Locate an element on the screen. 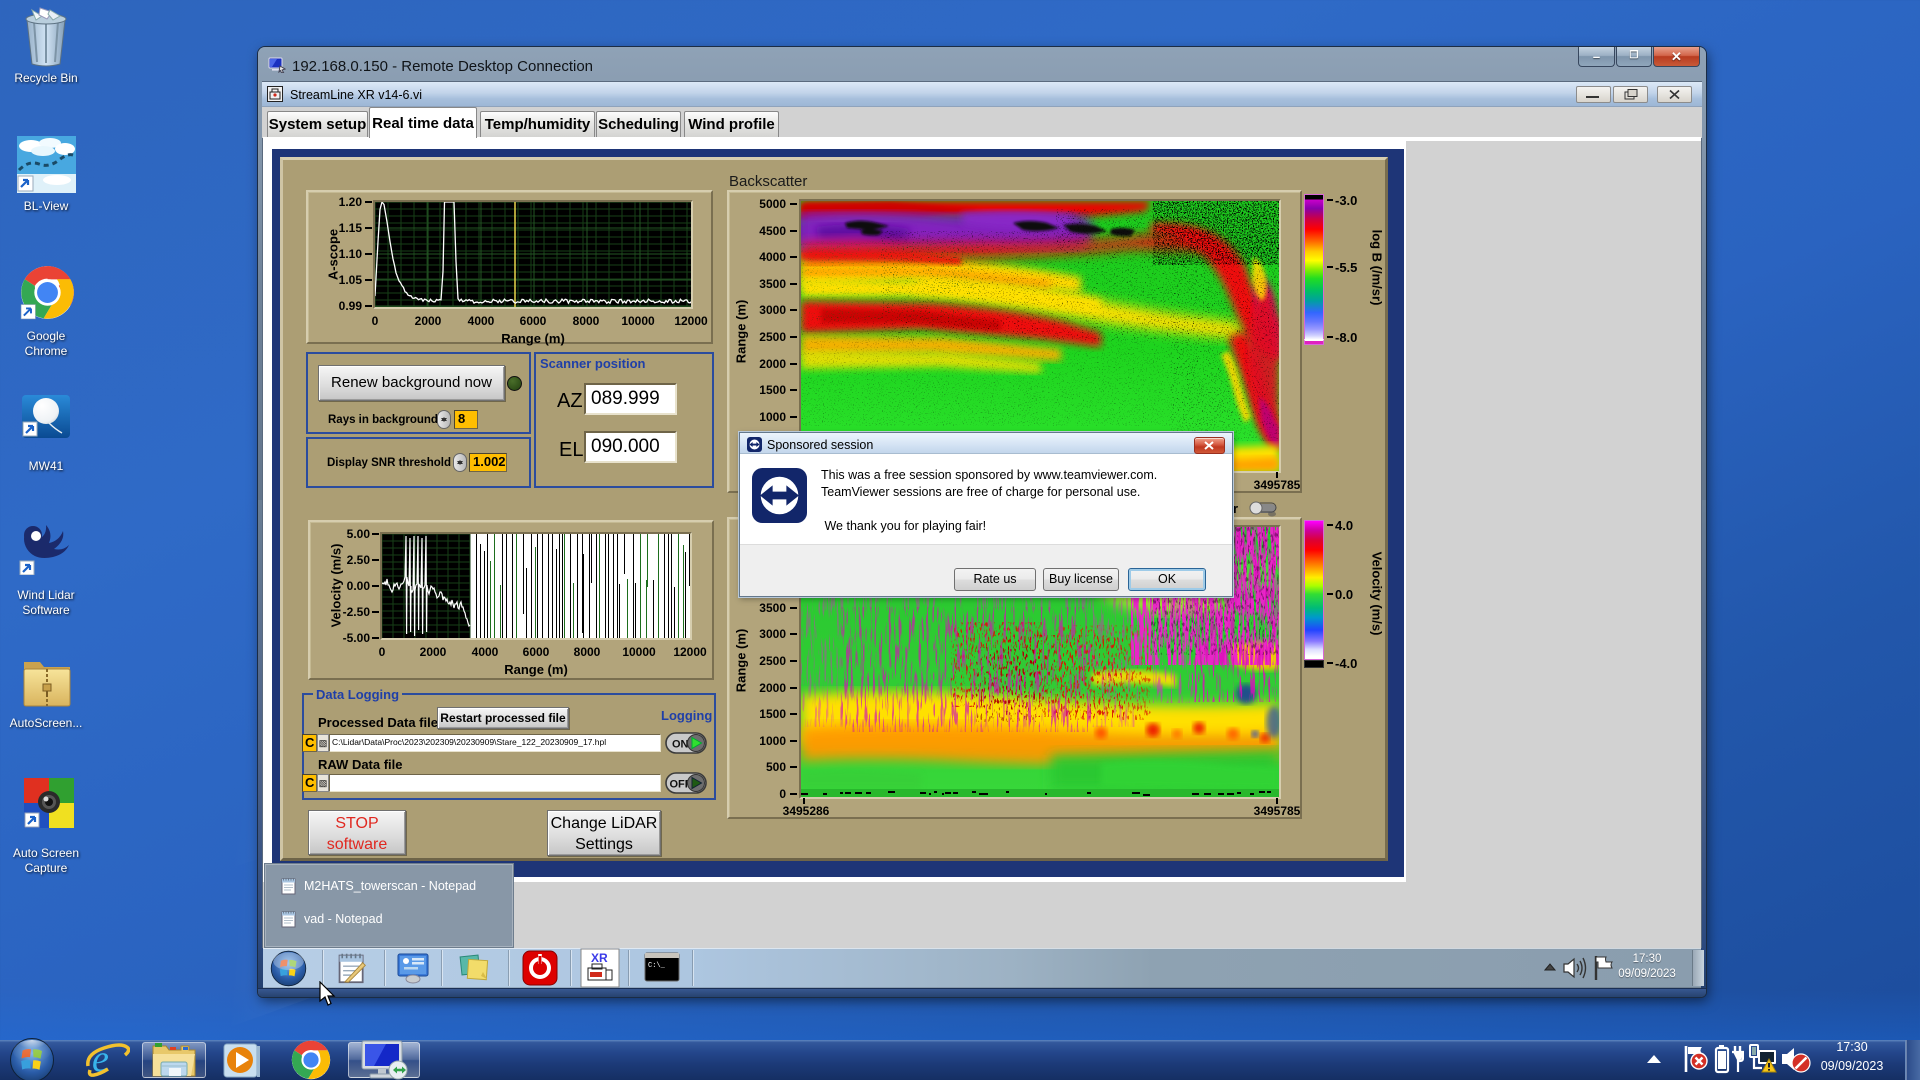 The image size is (1920, 1080). svg-text: XR is located at coordinates (599, 958).